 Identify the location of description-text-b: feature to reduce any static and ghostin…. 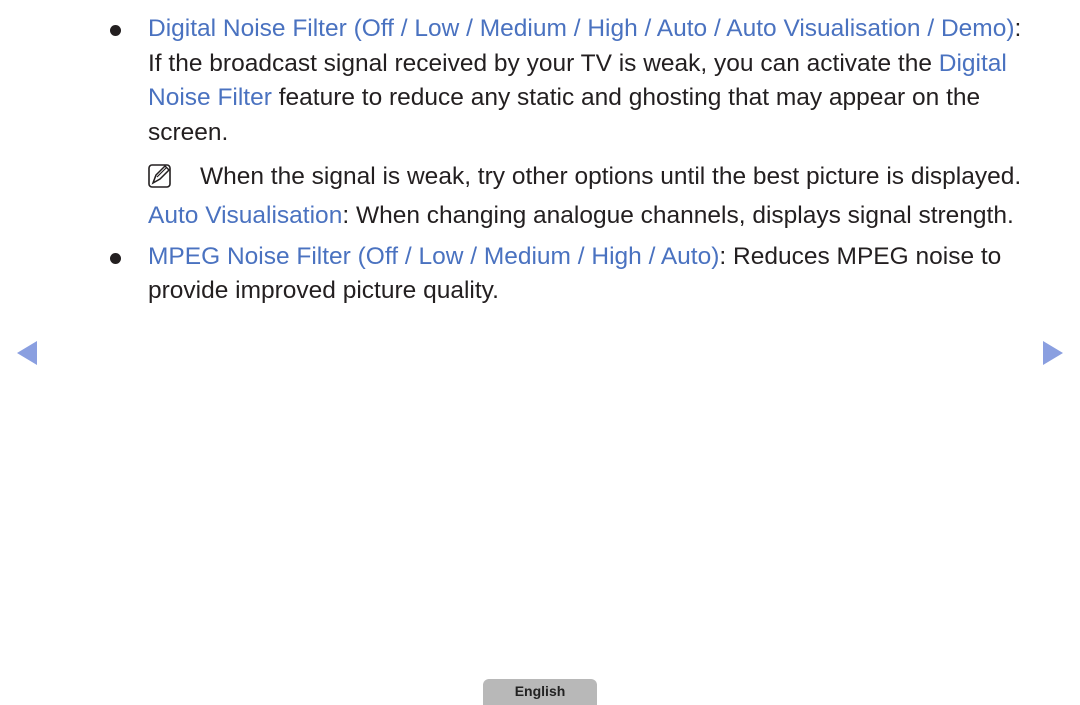
(564, 115).